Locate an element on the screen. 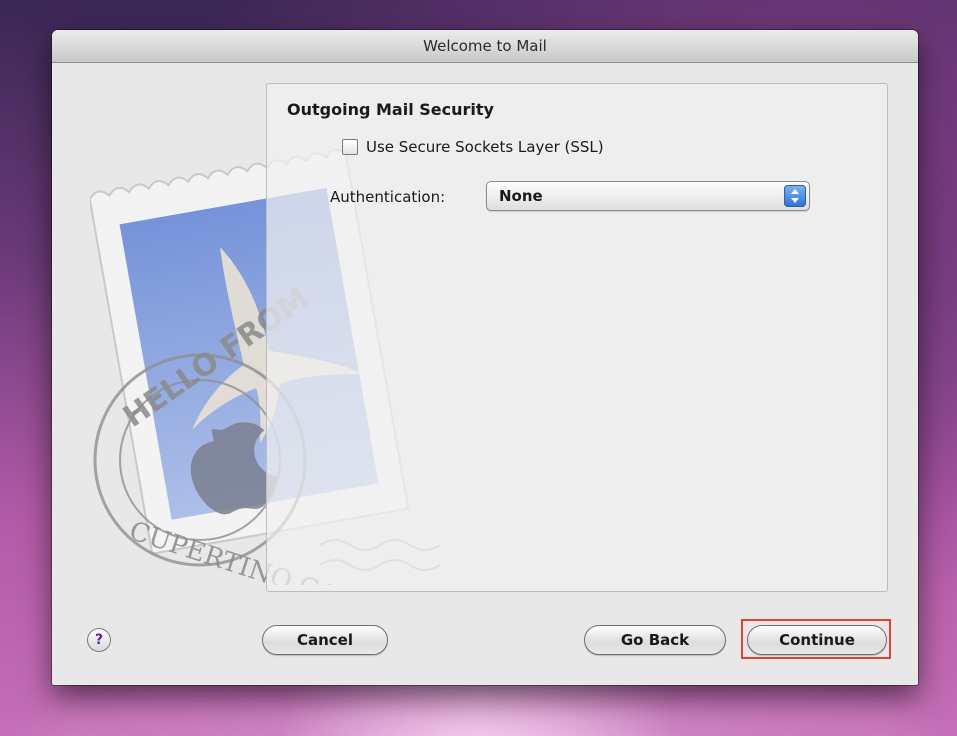 Image resolution: width=957 pixels, height=736 pixels. continue-button: Continue is located at coordinates (817, 640).